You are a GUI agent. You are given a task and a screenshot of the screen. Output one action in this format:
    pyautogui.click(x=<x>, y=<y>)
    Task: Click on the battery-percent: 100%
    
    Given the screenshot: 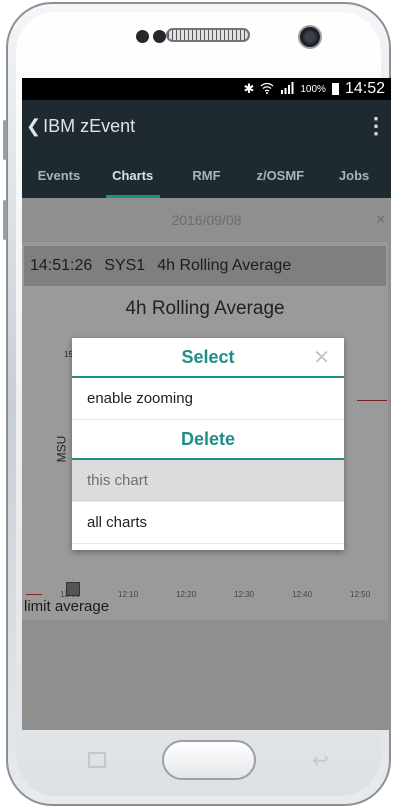 What is the action you would take?
    pyautogui.click(x=313, y=89)
    